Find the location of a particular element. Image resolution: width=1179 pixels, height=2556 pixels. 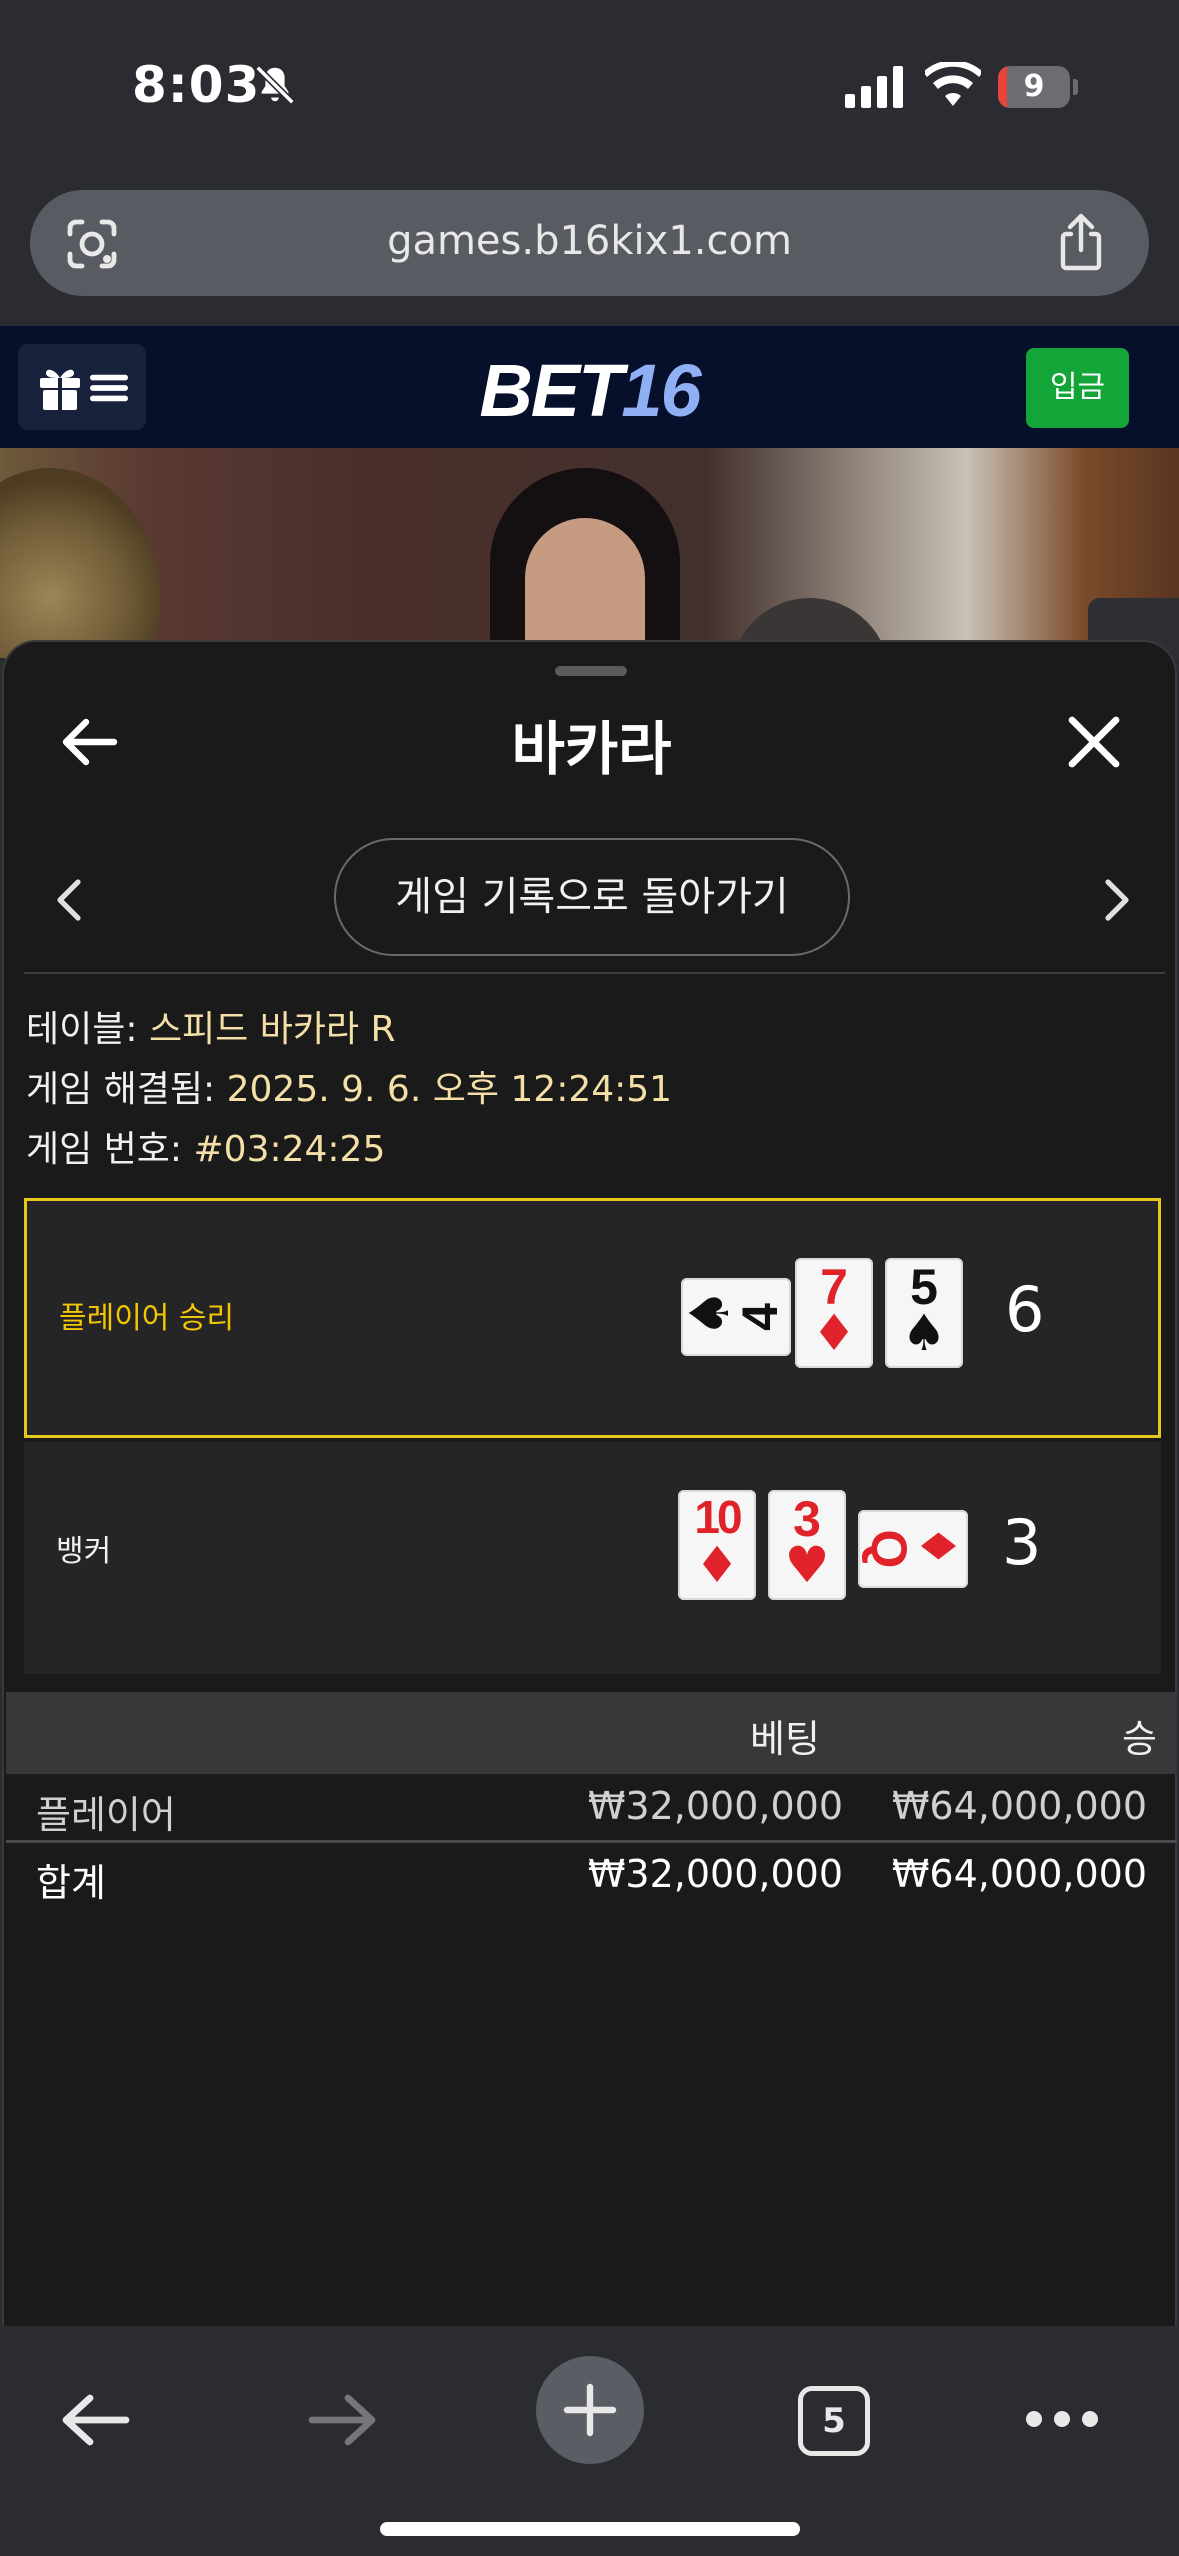

browser-toolbar: 5 is located at coordinates (589, 2441).